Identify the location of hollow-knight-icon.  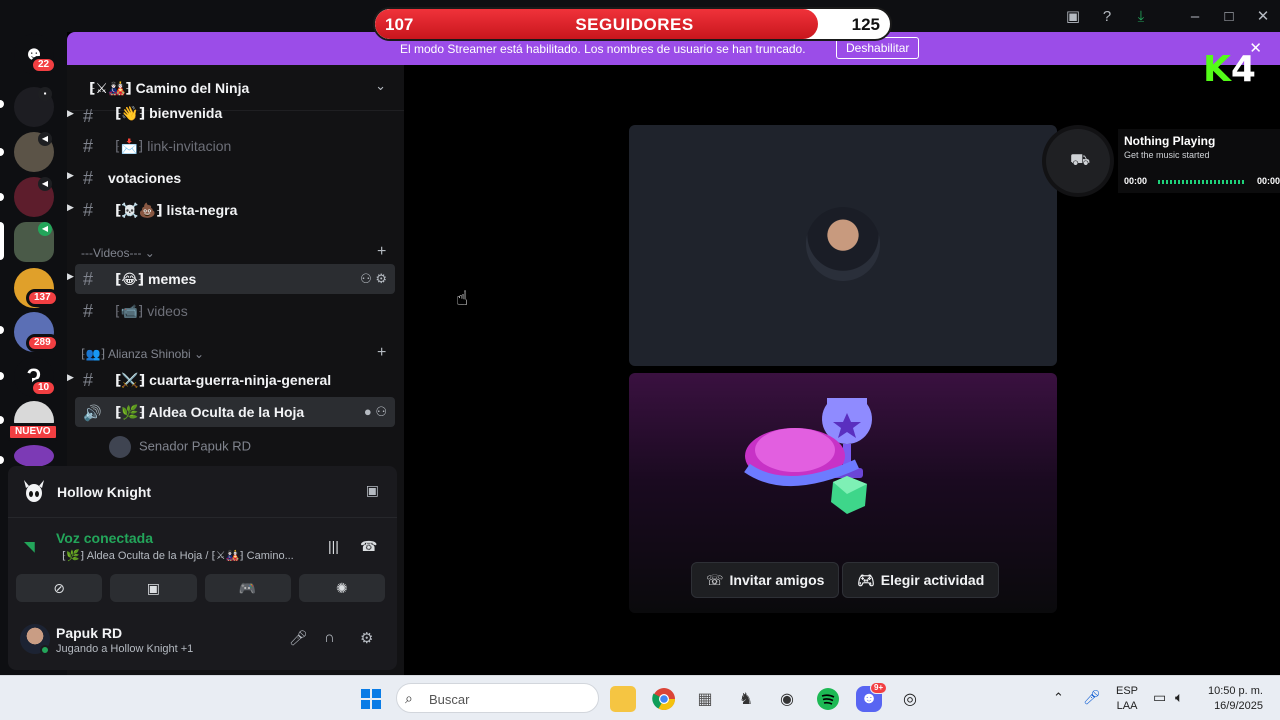
(34, 491).